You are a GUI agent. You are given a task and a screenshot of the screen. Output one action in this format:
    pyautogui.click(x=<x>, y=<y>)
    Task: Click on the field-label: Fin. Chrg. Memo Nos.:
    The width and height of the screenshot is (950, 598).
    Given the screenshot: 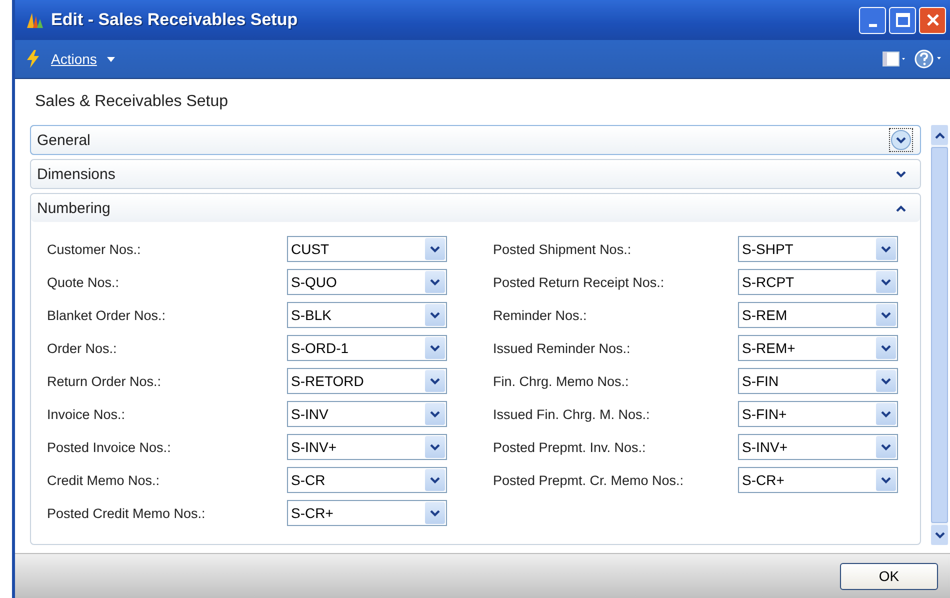 What is the action you would take?
    pyautogui.click(x=561, y=381)
    